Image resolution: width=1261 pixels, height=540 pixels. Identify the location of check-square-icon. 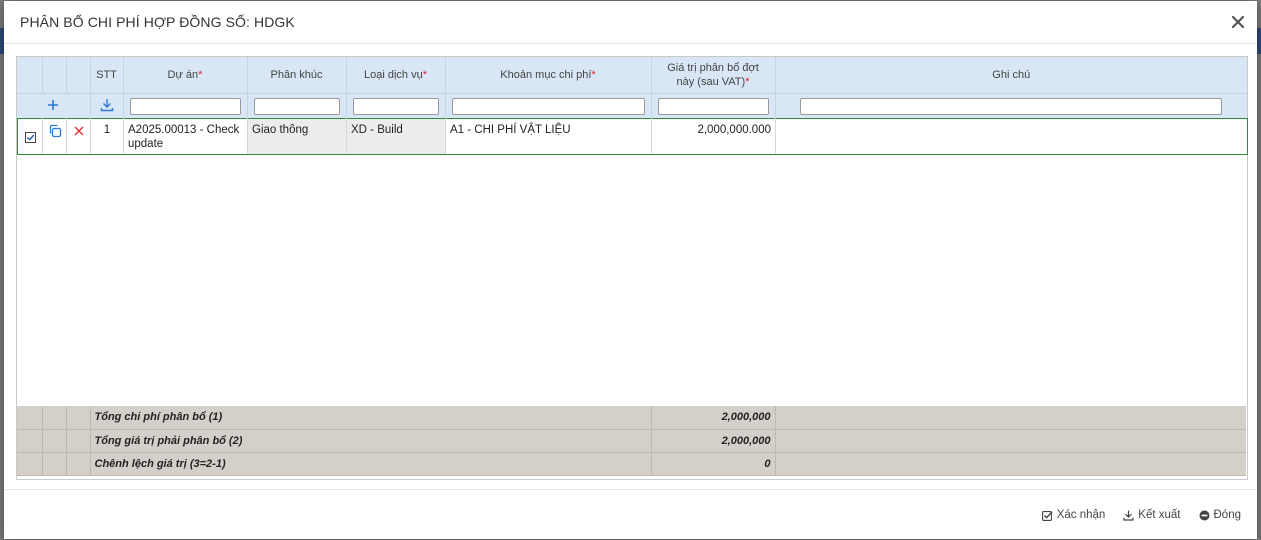
(1047, 515).